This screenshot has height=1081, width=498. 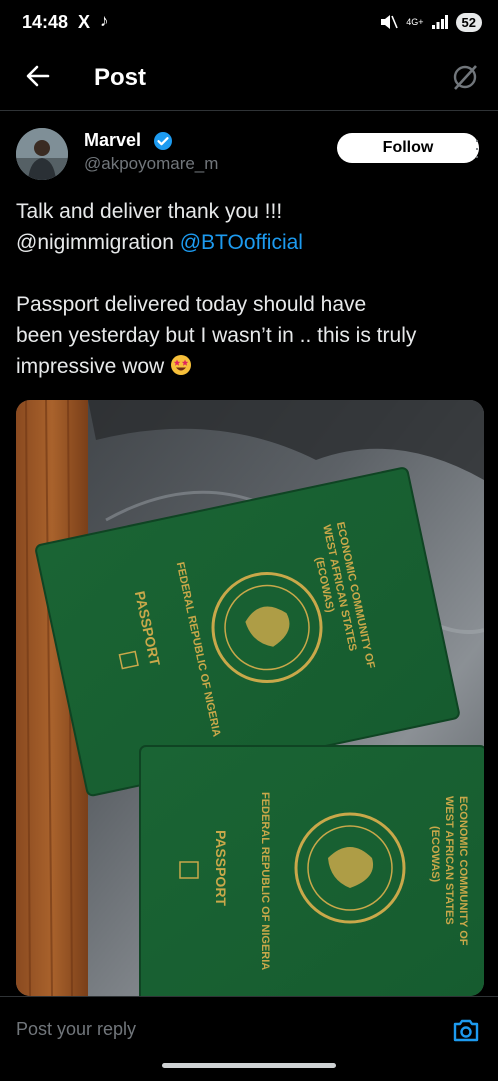 What do you see at coordinates (435, 854) in the screenshot?
I see `passport2-line3: (ECOWAS)` at bounding box center [435, 854].